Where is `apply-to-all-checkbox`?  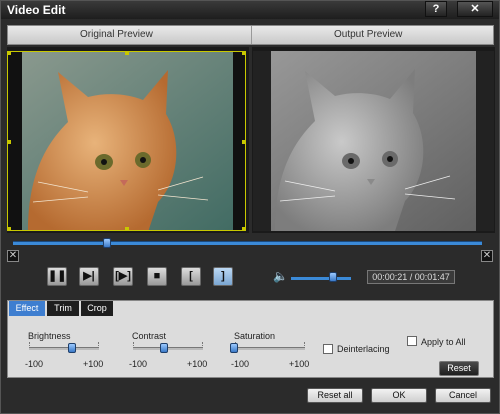
apply-to-all-checkbox is located at coordinates (412, 341).